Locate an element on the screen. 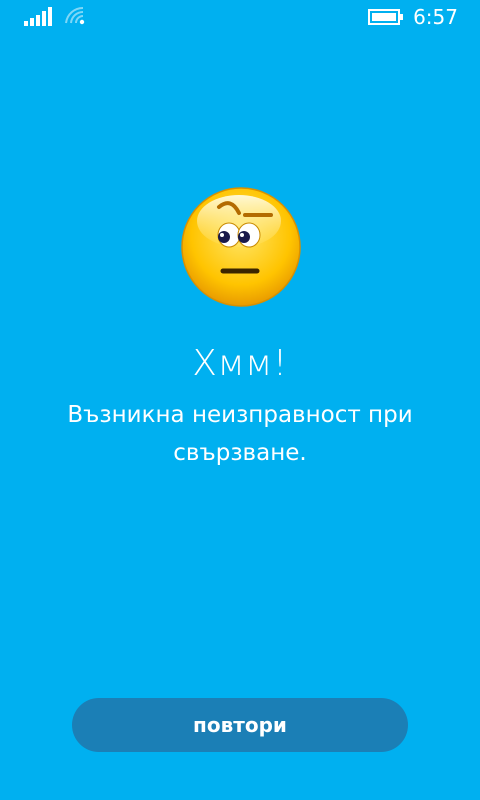 Image resolution: width=480 pixels, height=800 pixels. battery-icon is located at coordinates (385, 17).